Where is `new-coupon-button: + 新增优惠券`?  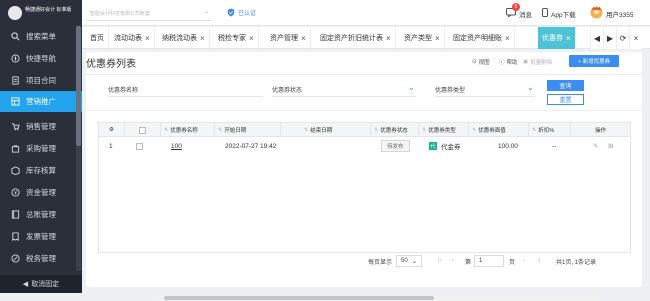
new-coupon-button: + 新增优惠券 is located at coordinates (594, 61).